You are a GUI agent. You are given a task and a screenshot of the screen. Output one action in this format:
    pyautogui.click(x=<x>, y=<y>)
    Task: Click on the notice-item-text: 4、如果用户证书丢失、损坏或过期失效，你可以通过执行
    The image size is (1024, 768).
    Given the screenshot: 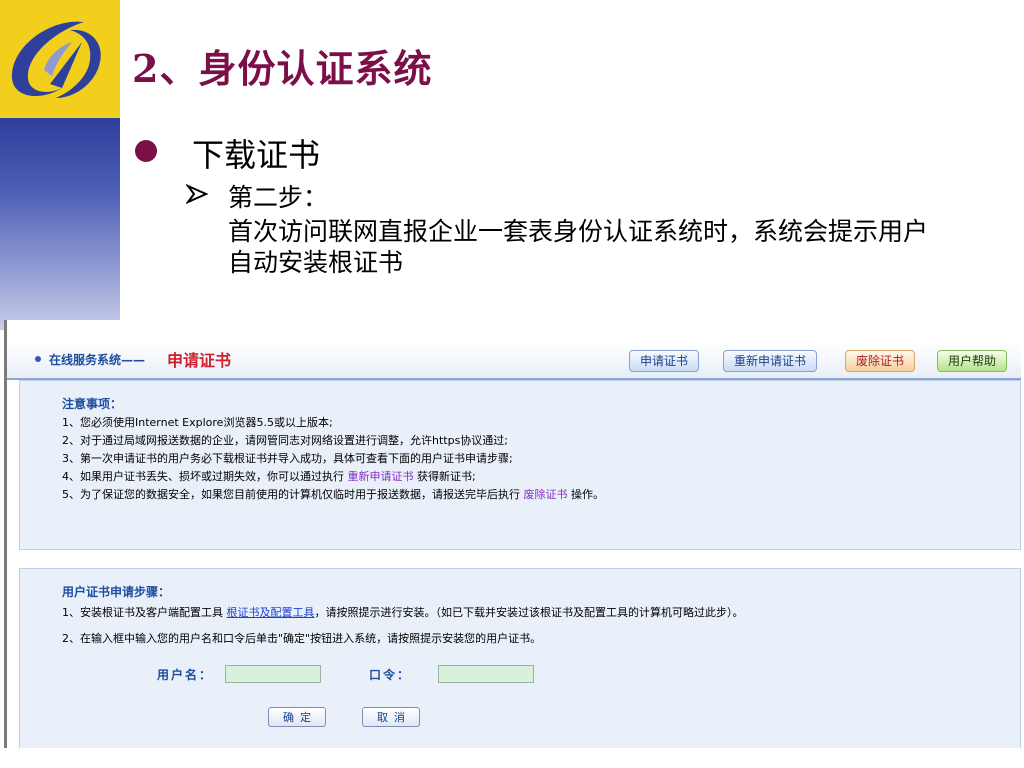 What is the action you would take?
    pyautogui.click(x=203, y=476)
    